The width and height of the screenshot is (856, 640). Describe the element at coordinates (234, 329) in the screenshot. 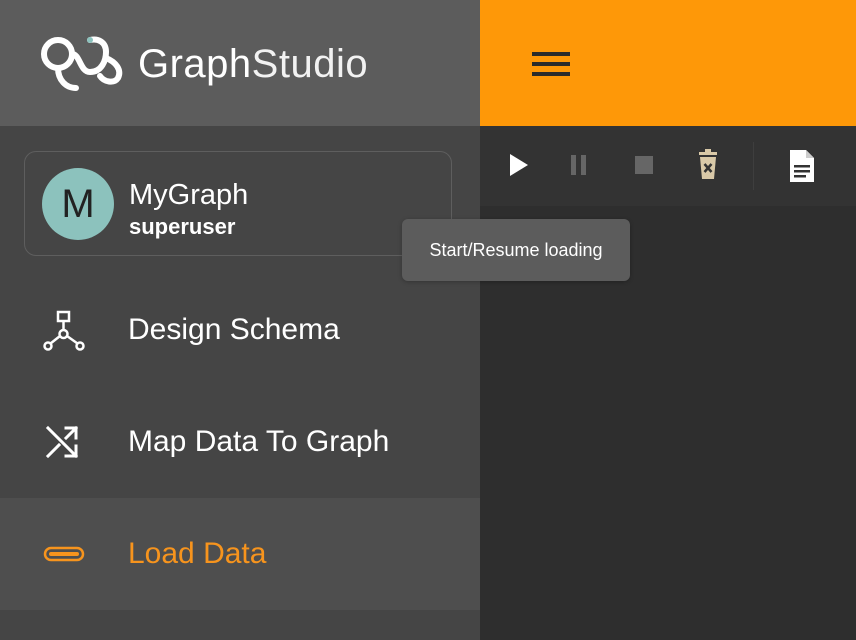

I see `nav-label-design-schema: Design Schema` at that location.